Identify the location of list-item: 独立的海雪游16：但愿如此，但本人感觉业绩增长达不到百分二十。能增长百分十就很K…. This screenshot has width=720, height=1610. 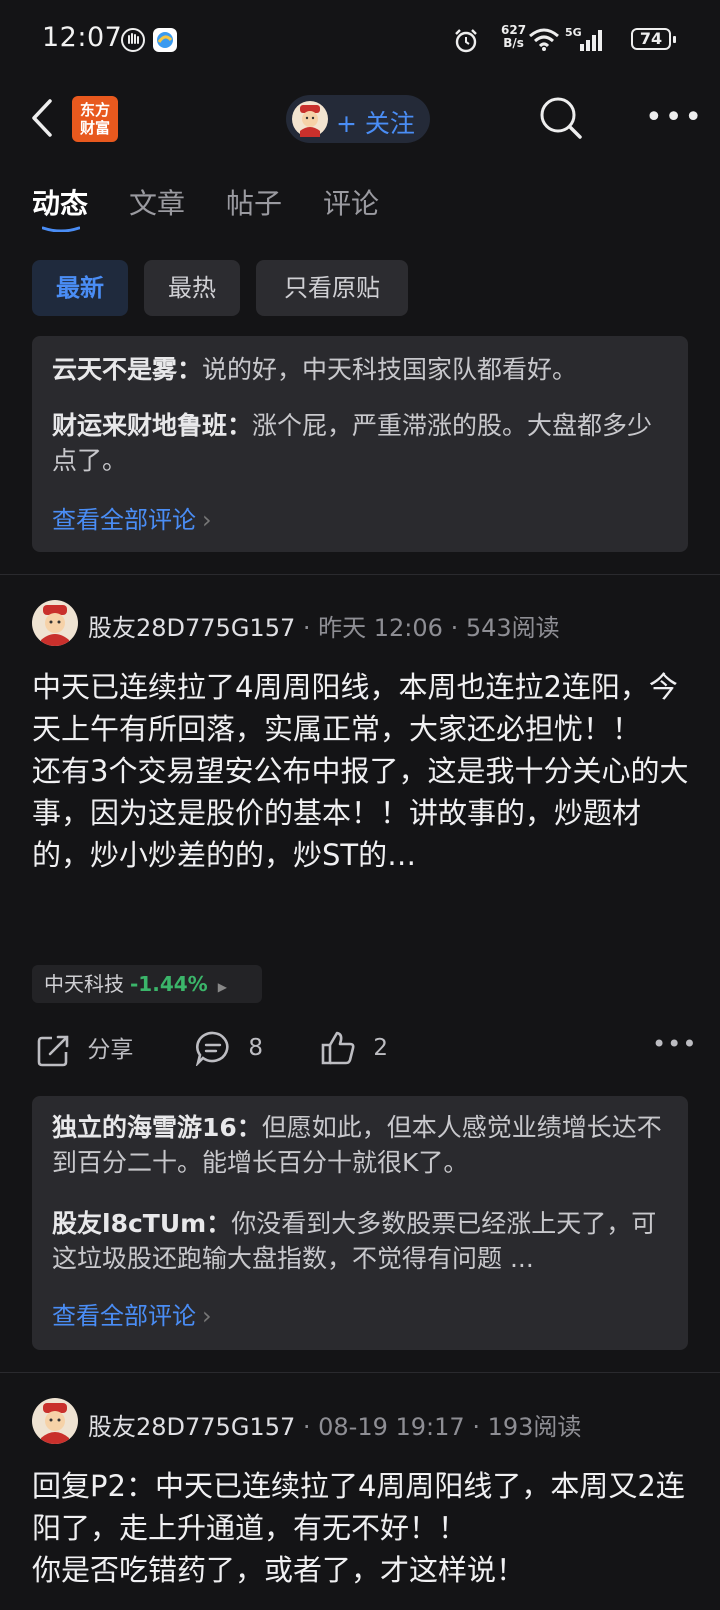
(360, 1145).